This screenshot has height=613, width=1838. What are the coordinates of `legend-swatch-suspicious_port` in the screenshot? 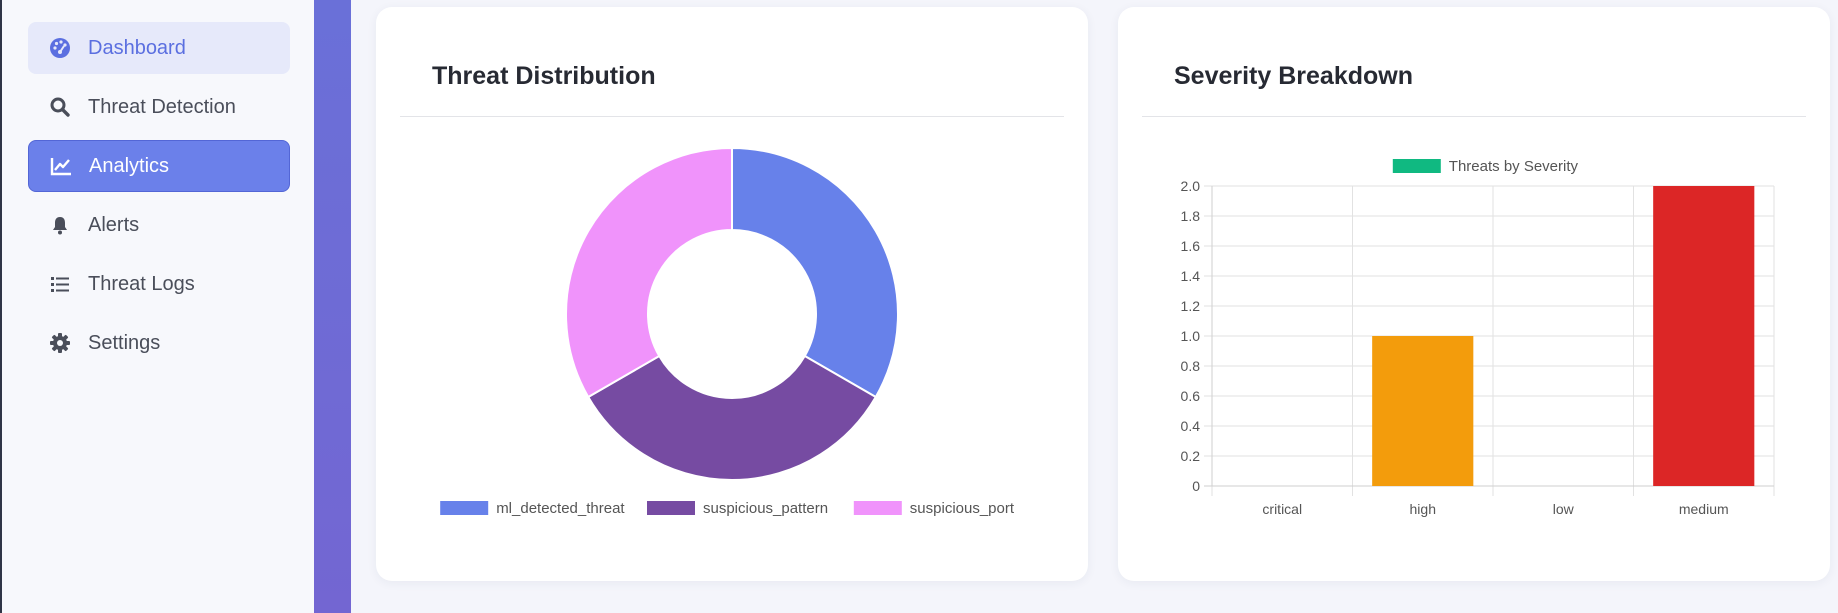 It's located at (877, 508).